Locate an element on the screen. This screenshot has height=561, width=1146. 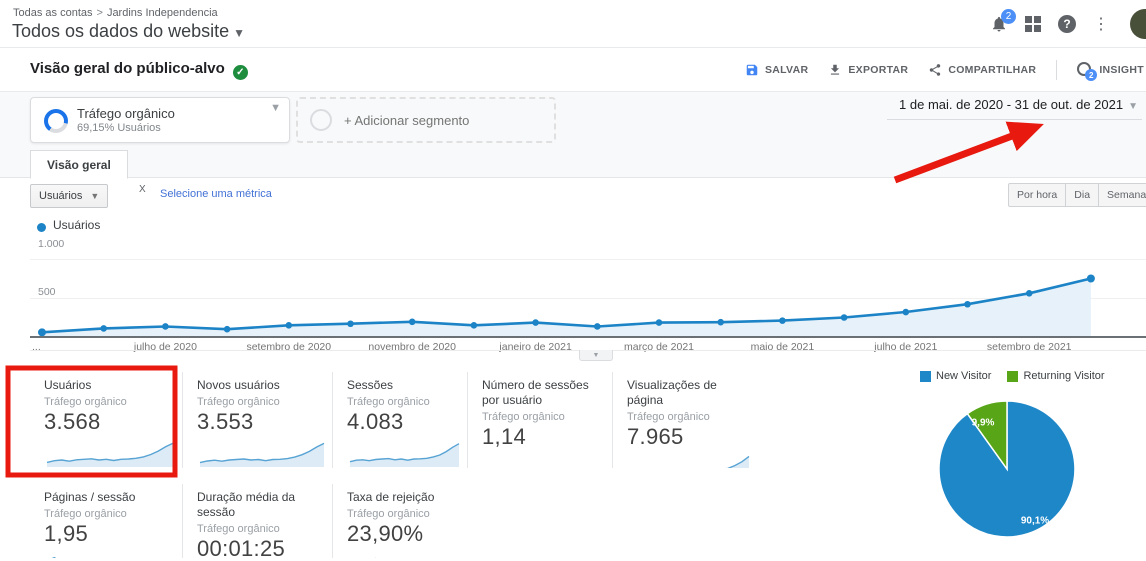
save-button-label: SALVAR is located at coordinates (786, 70).